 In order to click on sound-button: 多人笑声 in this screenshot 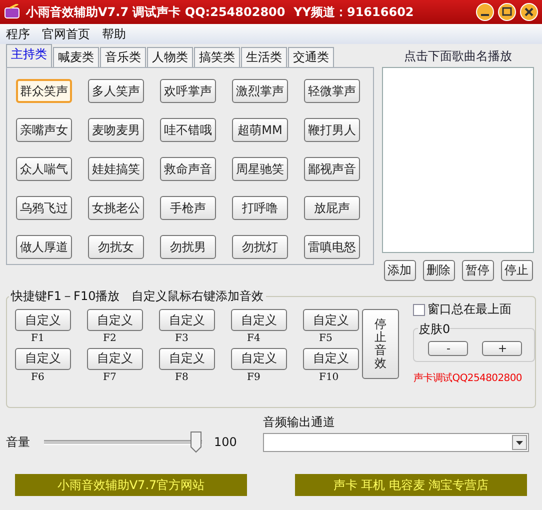, I will do `click(116, 91)`.